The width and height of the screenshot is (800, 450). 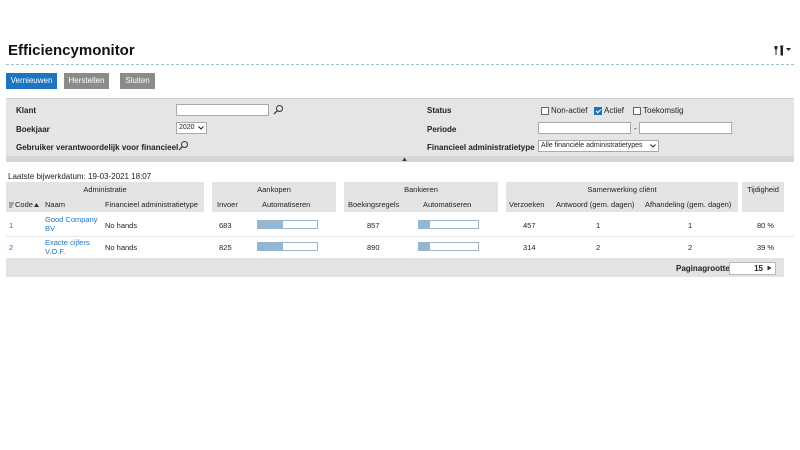 What do you see at coordinates (278, 109) in the screenshot?
I see `client-search-icon` at bounding box center [278, 109].